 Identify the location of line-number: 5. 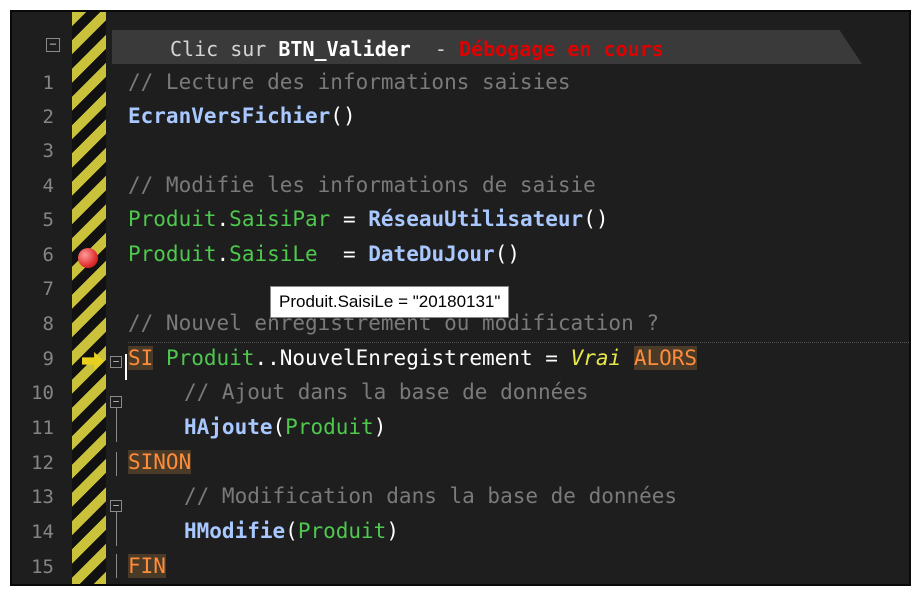
(48, 220).